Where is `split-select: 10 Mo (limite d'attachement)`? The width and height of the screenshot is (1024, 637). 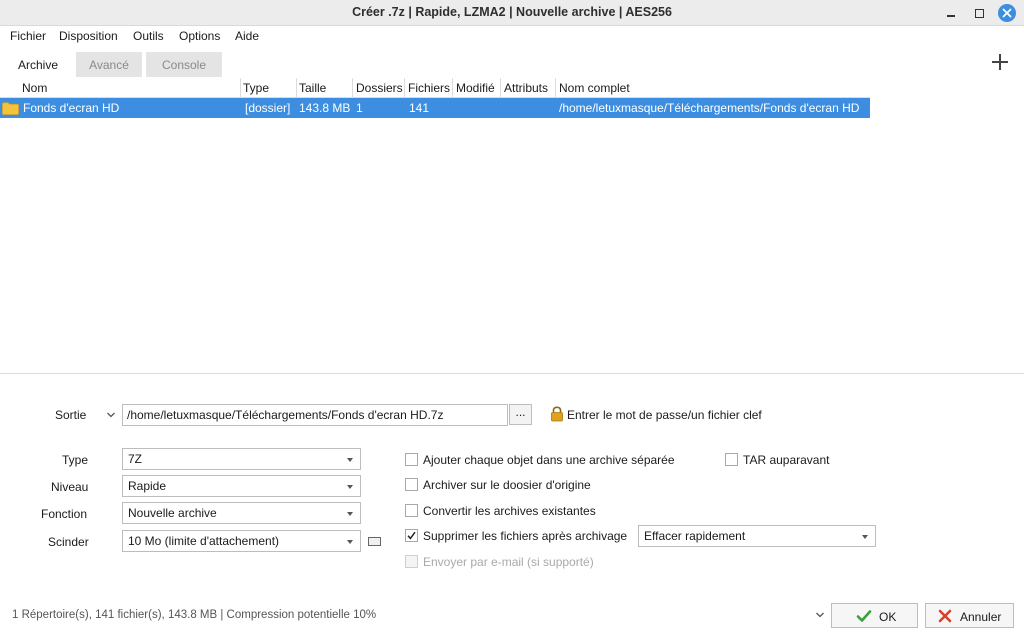
split-select: 10 Mo (limite d'attachement) is located at coordinates (241, 541).